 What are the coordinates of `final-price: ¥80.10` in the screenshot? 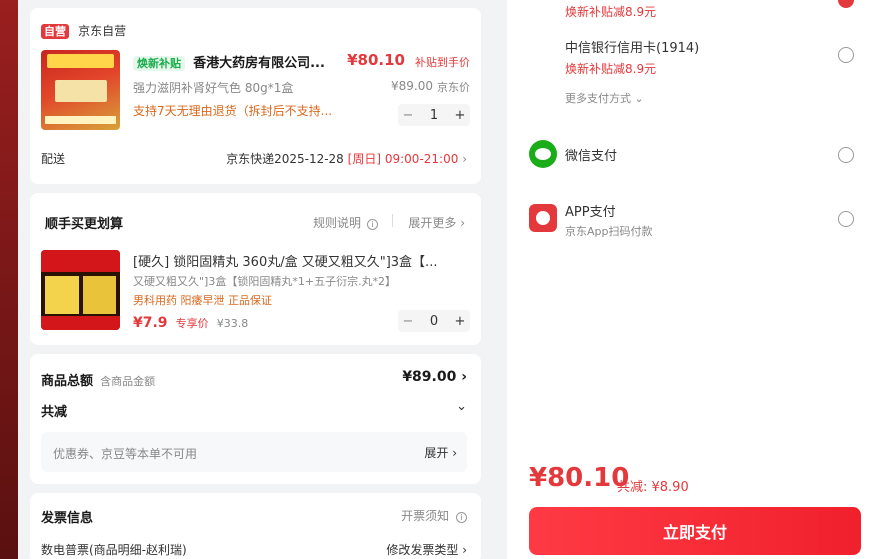 It's located at (579, 478).